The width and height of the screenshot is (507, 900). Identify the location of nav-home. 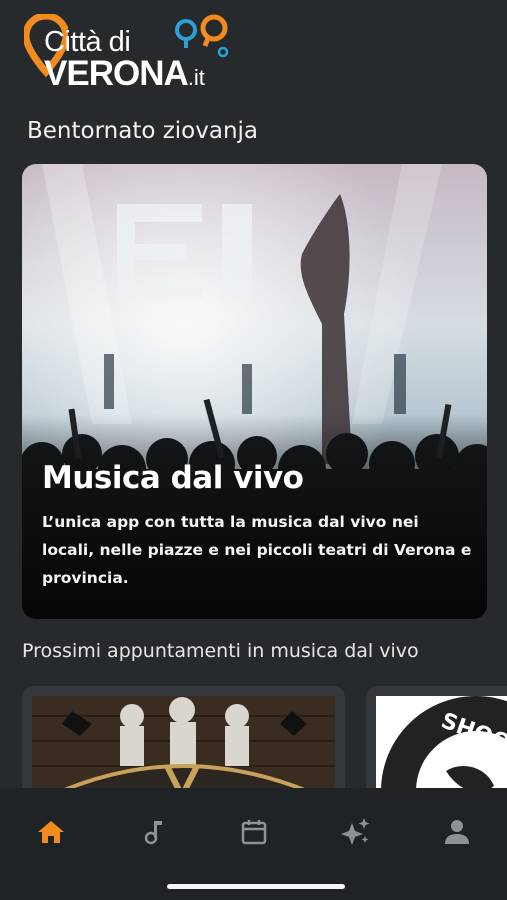
(51, 832).